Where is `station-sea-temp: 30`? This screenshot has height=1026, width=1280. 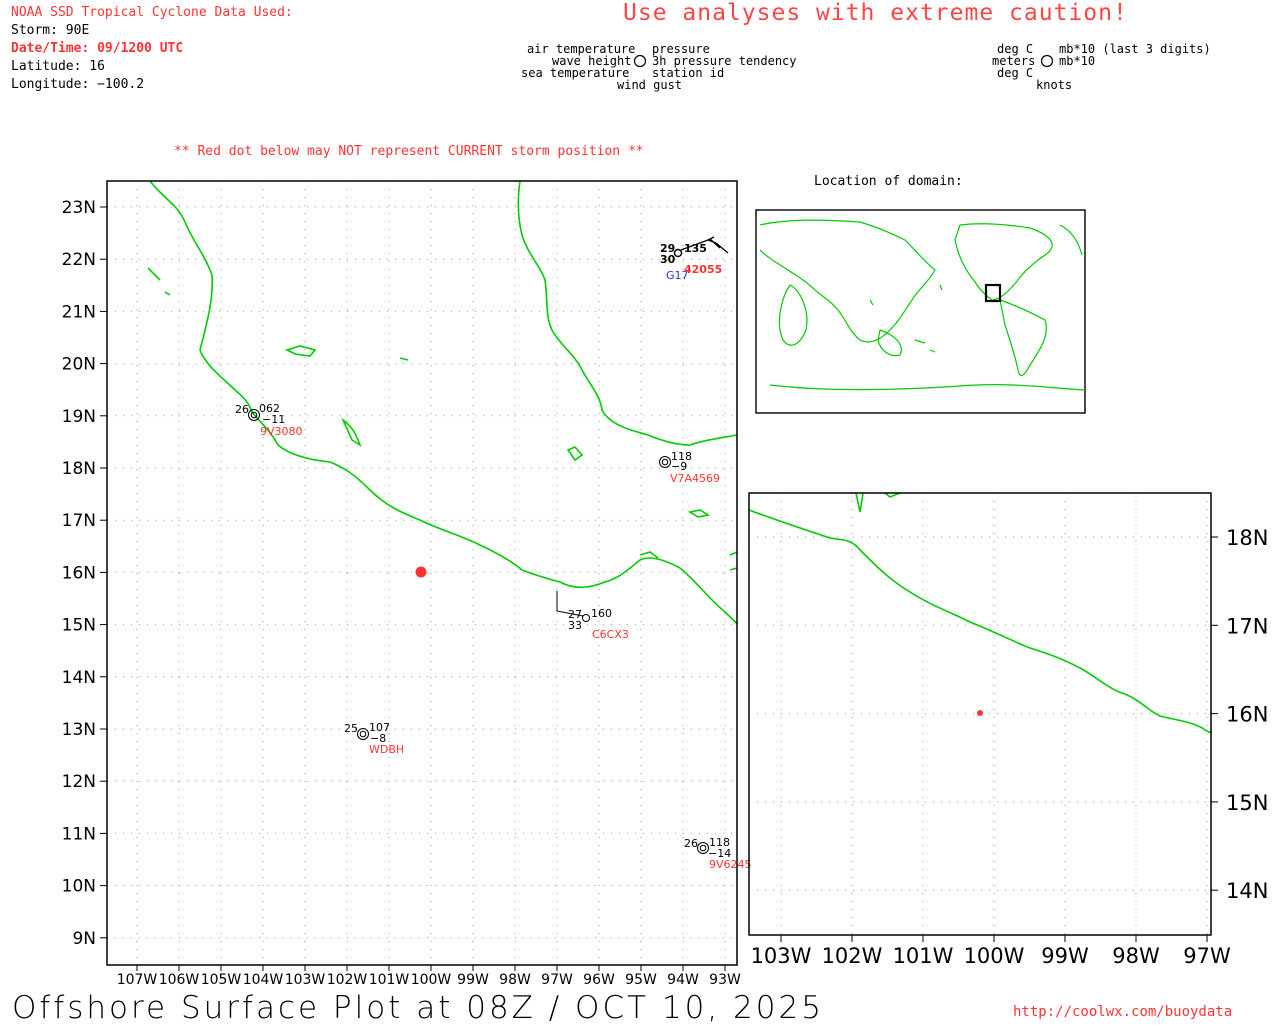
station-sea-temp: 30 is located at coordinates (668, 259).